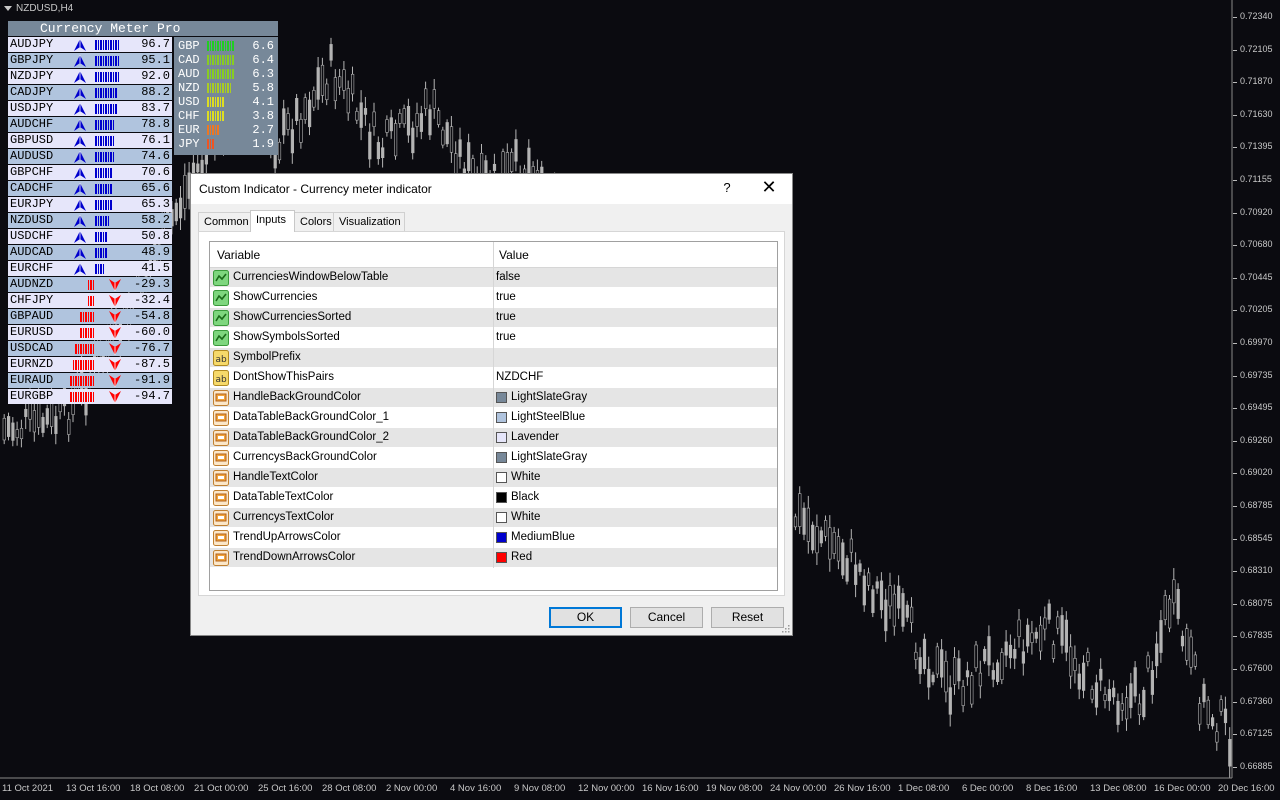 The image size is (1280, 800). What do you see at coordinates (493, 378) in the screenshot?
I see `input-row: ab DontShowThisPairs NZDCHF` at bounding box center [493, 378].